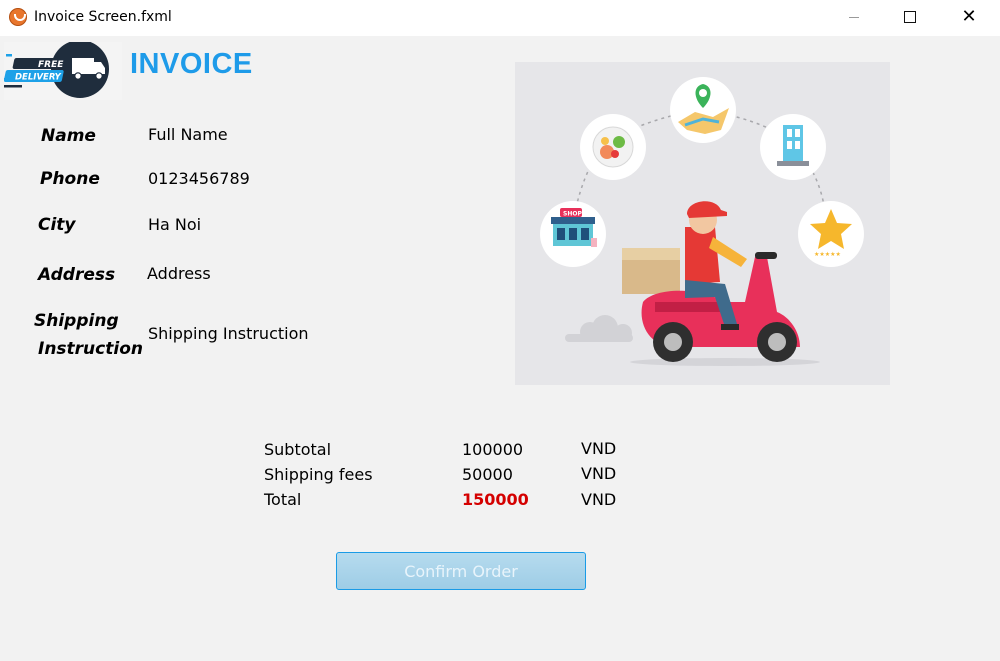 The height and width of the screenshot is (661, 1000). What do you see at coordinates (188, 134) in the screenshot?
I see `name-value: Full Name` at bounding box center [188, 134].